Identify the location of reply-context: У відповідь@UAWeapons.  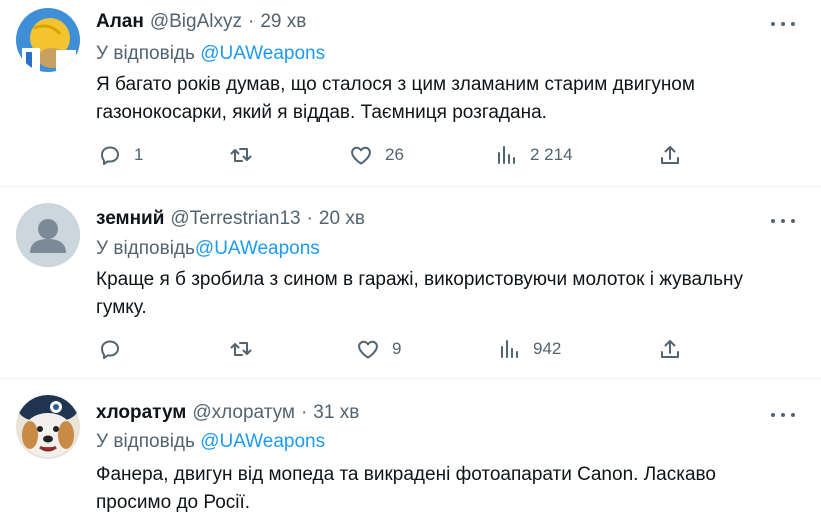
(208, 249).